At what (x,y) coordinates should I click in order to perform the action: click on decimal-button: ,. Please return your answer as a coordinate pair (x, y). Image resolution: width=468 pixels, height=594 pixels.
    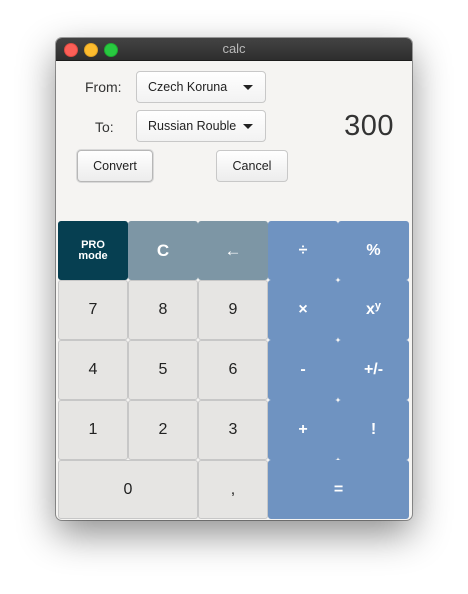
    Looking at the image, I should click on (233, 489).